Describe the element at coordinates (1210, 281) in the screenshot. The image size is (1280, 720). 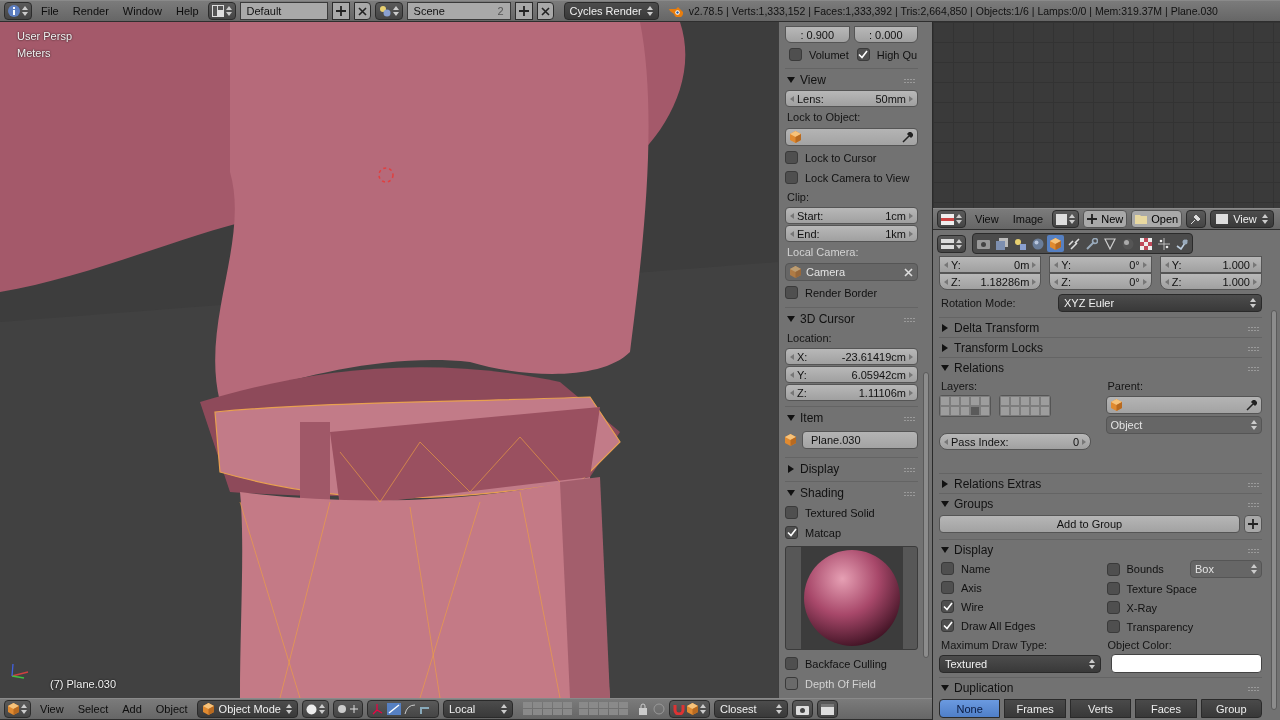
I see `number-field: Z: 1.000` at that location.